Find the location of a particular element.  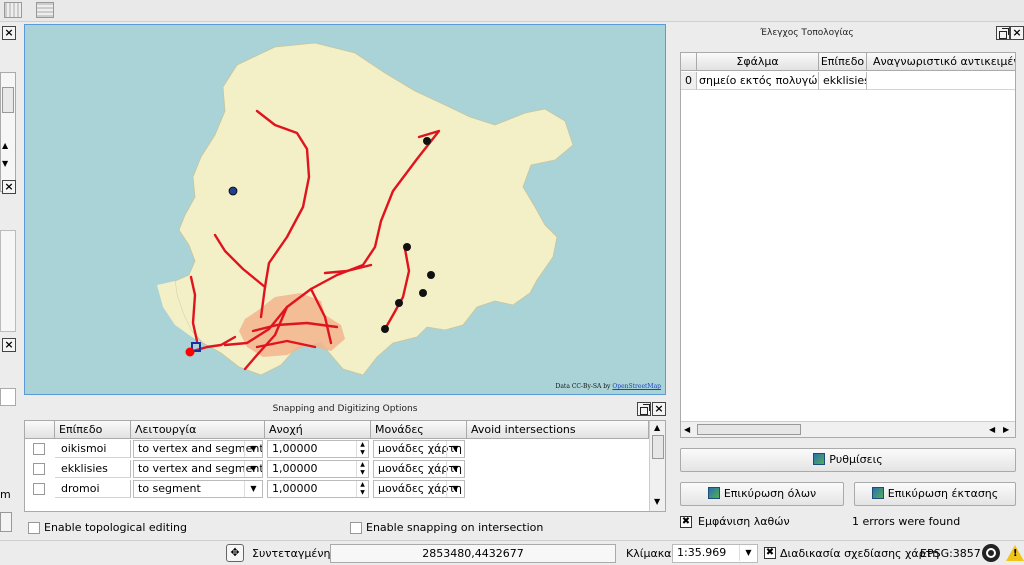

map-attribution: Data CC-By-SA by OpenStreetMap is located at coordinates (608, 386).